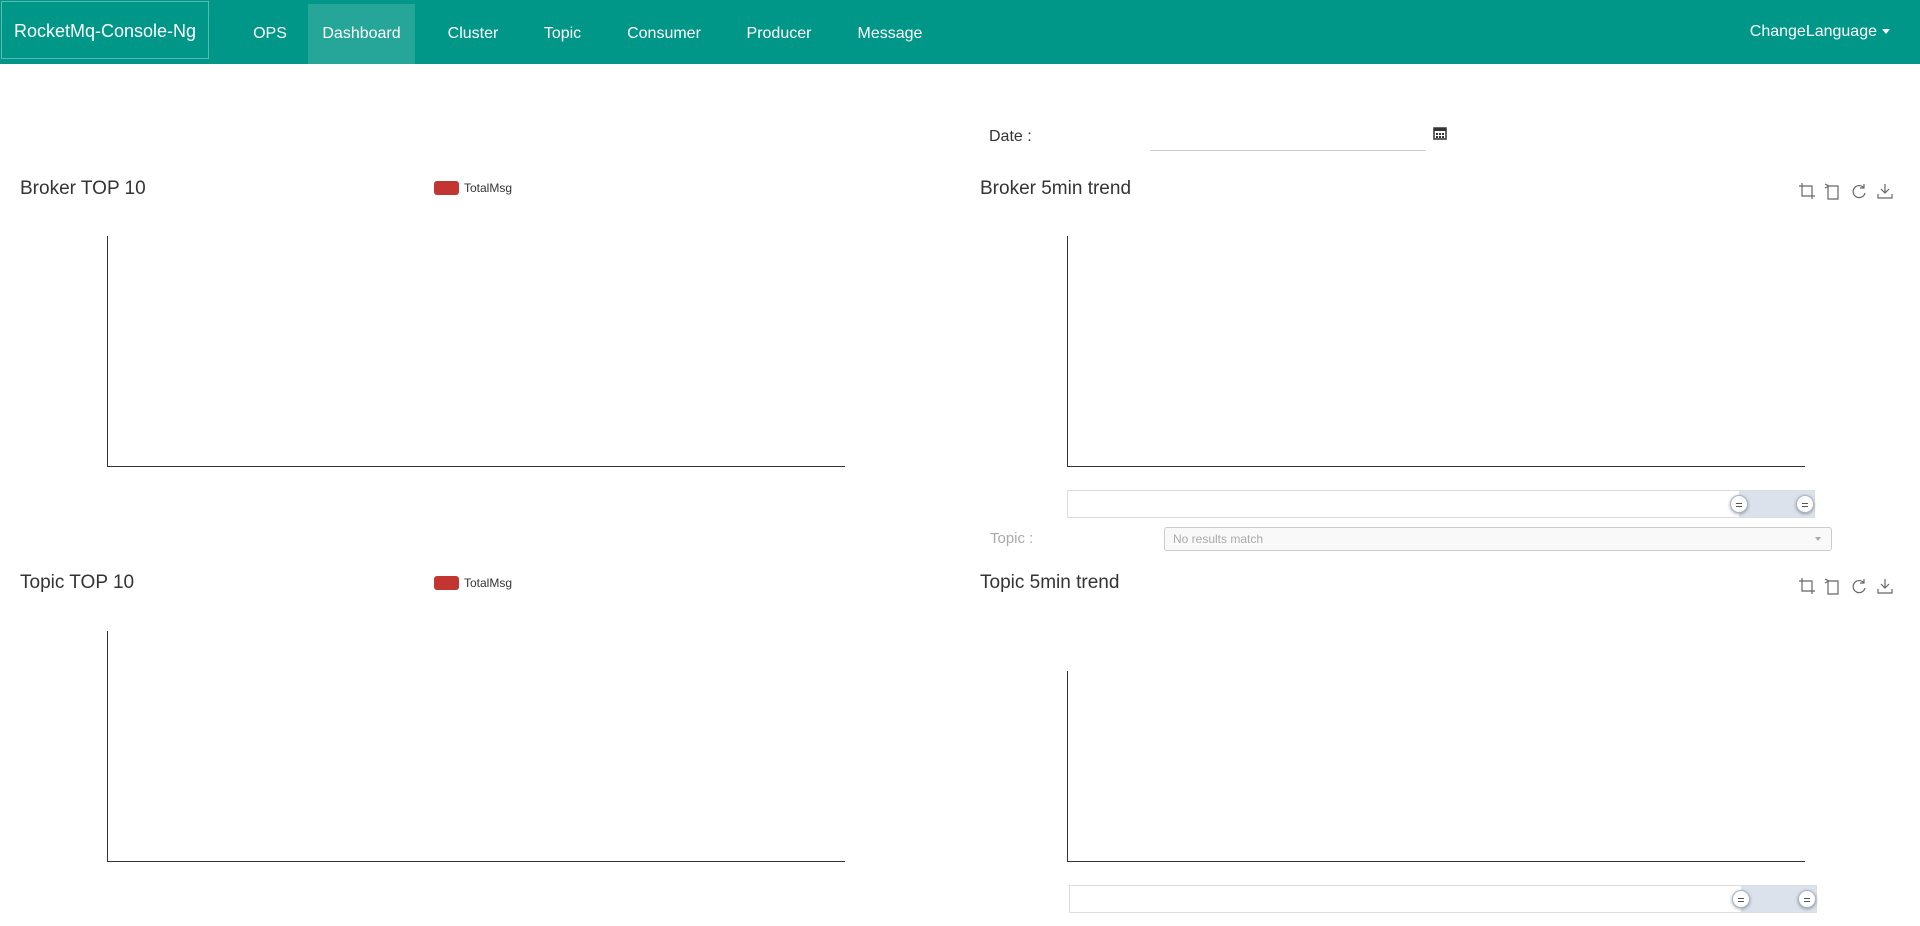 The height and width of the screenshot is (926, 1920). I want to click on topic-select: No results match, so click(1498, 539).